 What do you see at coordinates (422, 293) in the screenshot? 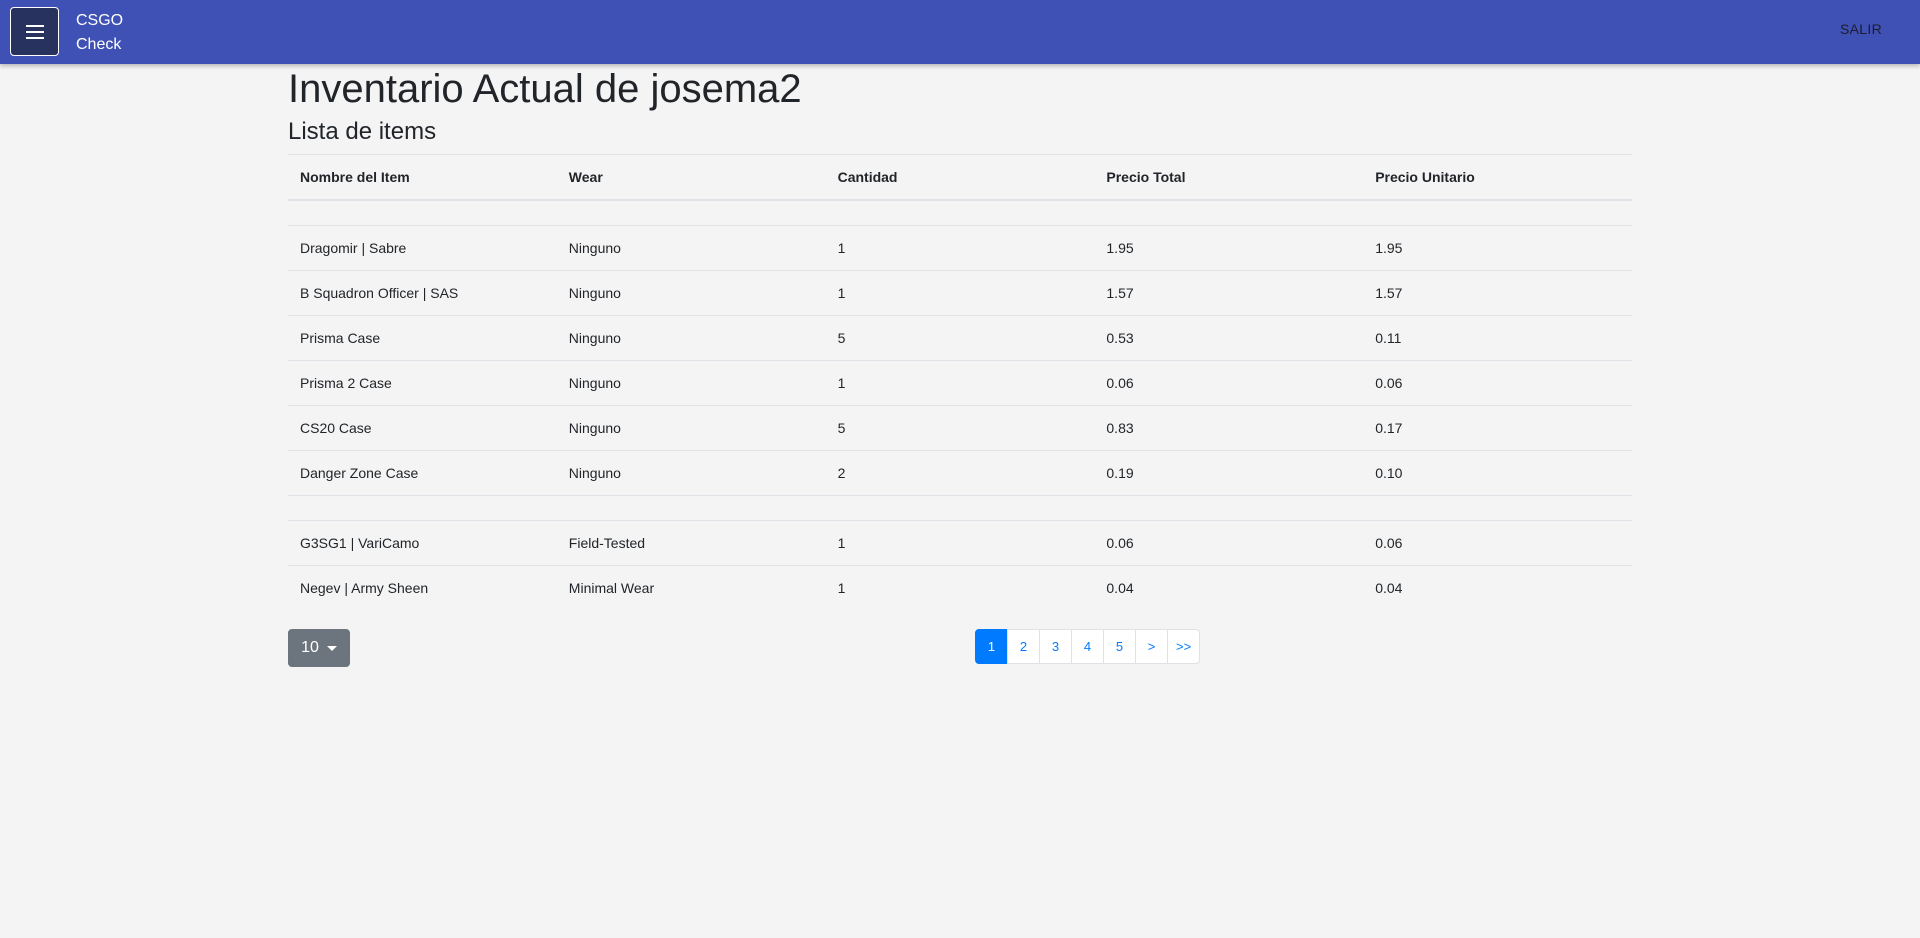
I see `cell-name: B Squadron Officer | SAS` at bounding box center [422, 293].